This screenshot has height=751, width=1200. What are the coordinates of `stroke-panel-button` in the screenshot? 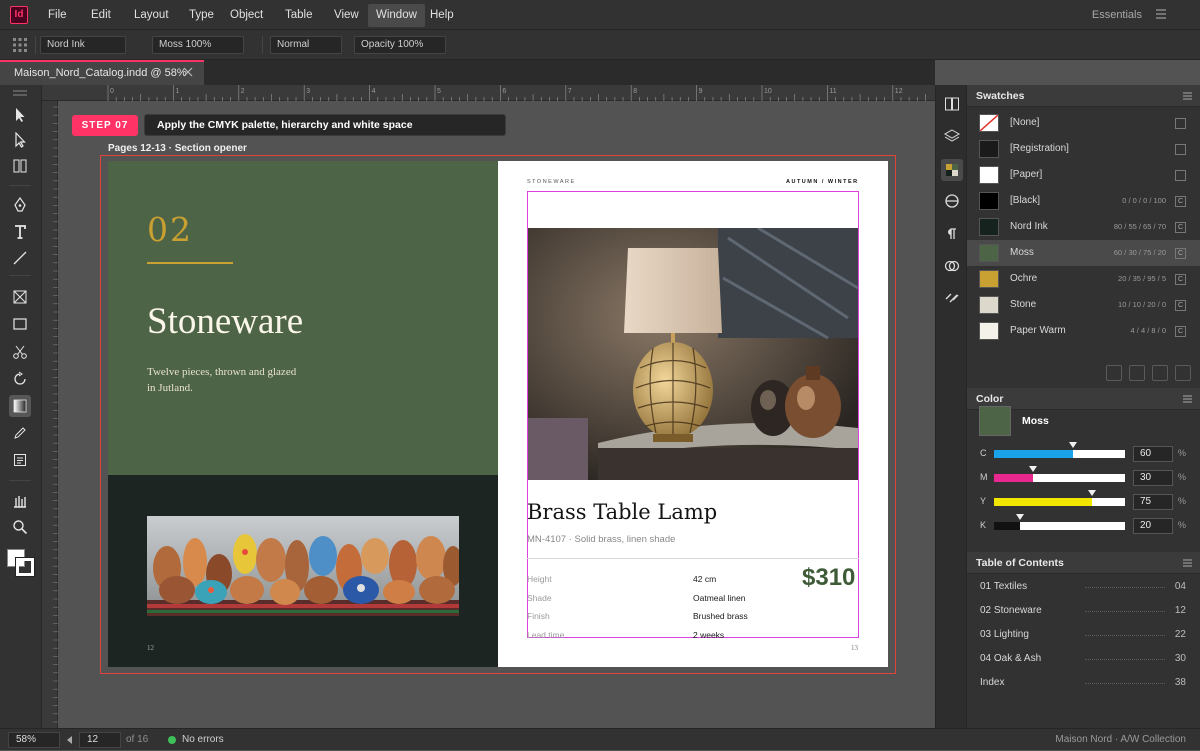 It's located at (952, 201).